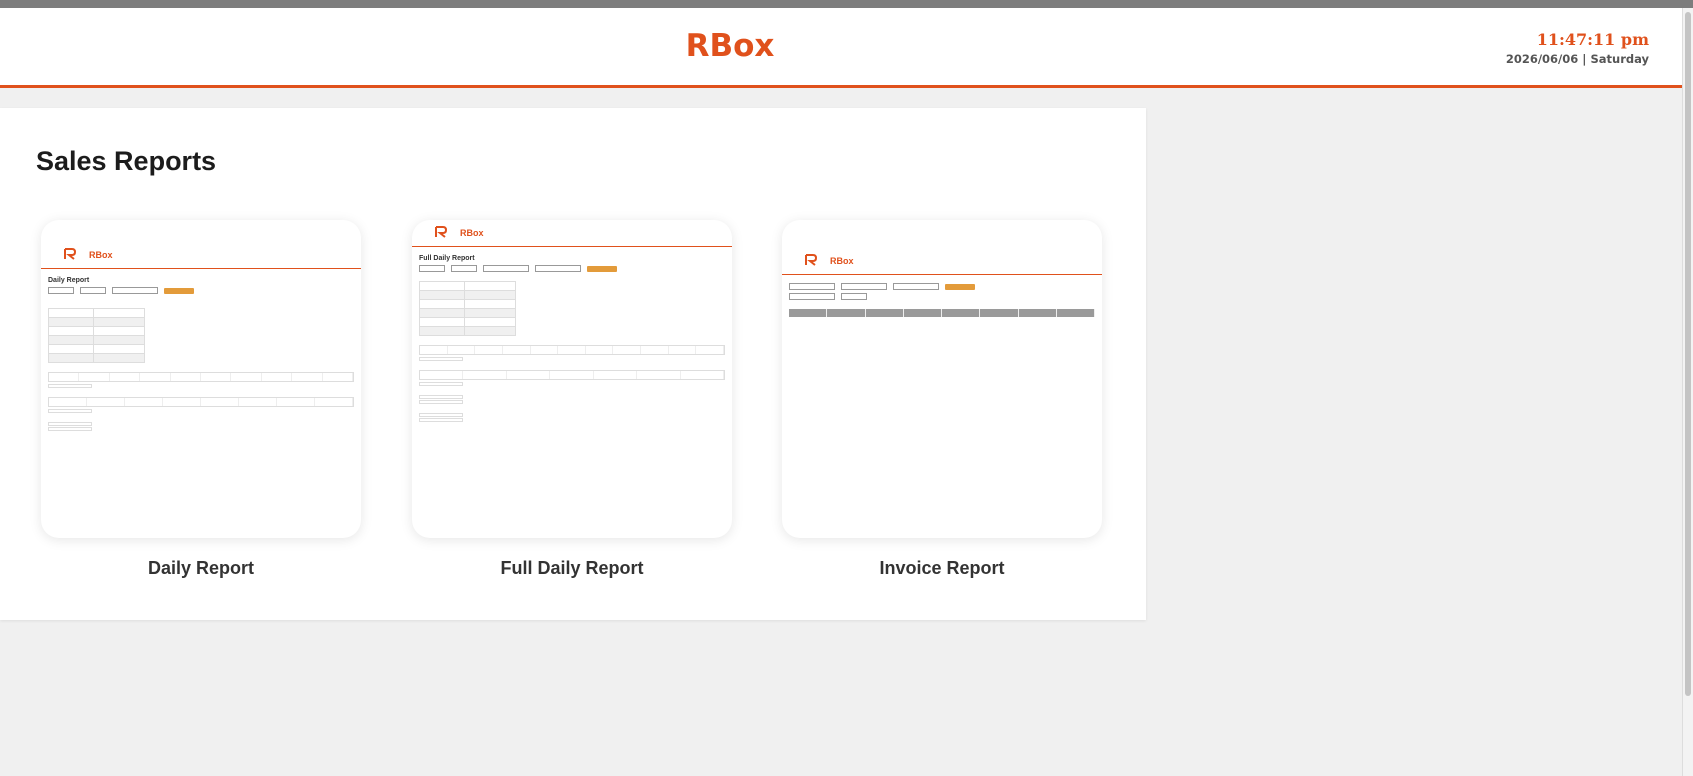 This screenshot has height=776, width=1693. Describe the element at coordinates (730, 46) in the screenshot. I see `app-brand: RBox` at that location.